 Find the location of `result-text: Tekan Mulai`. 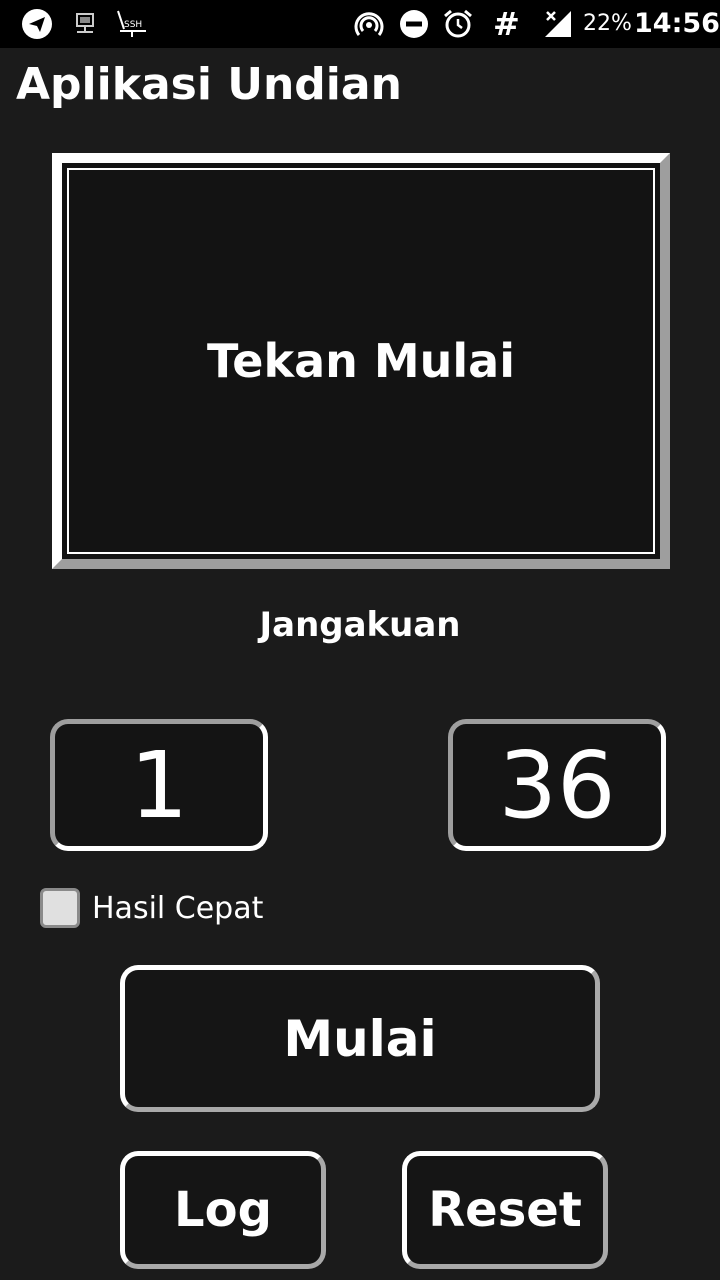

result-text: Tekan Mulai is located at coordinates (361, 361).